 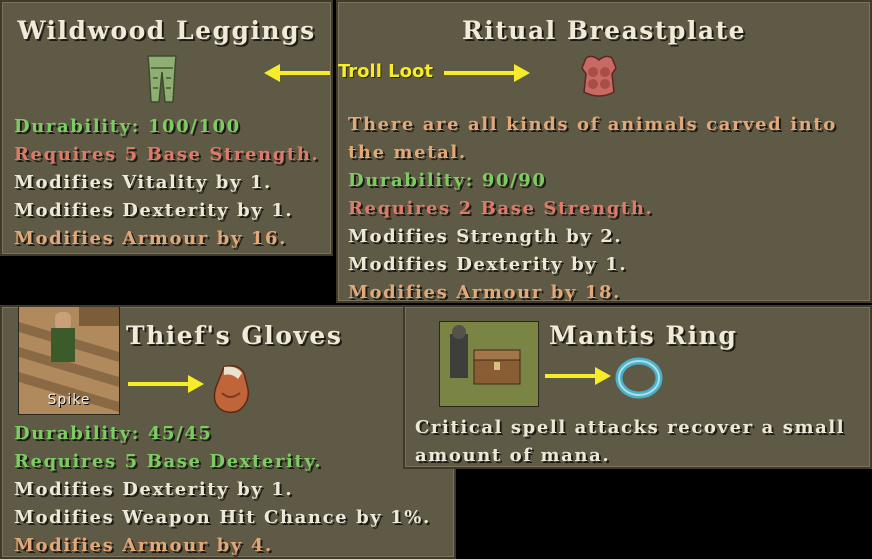 What do you see at coordinates (630, 427) in the screenshot?
I see `item-description: Critical spell attacks recover a small` at bounding box center [630, 427].